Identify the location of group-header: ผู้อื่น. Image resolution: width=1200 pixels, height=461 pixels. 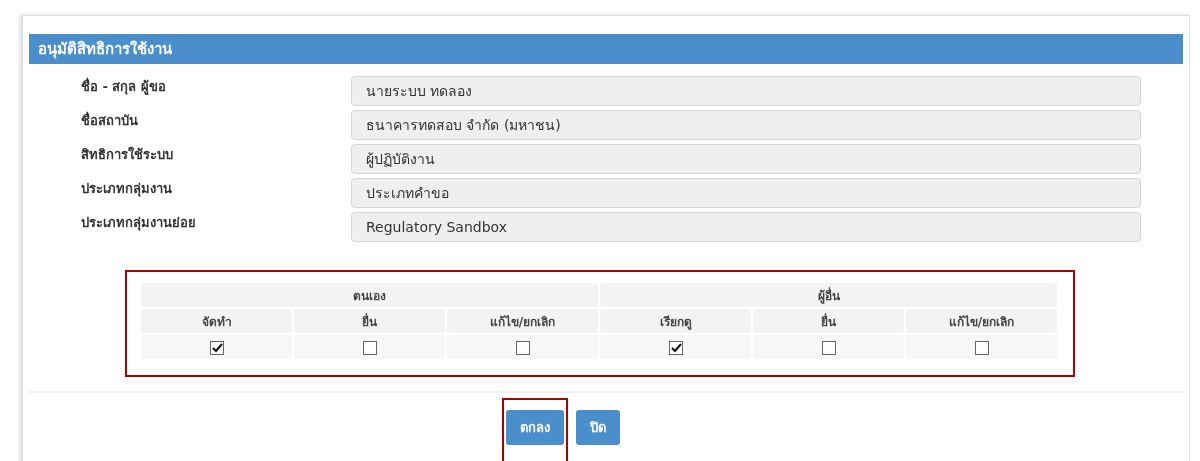
(828, 295).